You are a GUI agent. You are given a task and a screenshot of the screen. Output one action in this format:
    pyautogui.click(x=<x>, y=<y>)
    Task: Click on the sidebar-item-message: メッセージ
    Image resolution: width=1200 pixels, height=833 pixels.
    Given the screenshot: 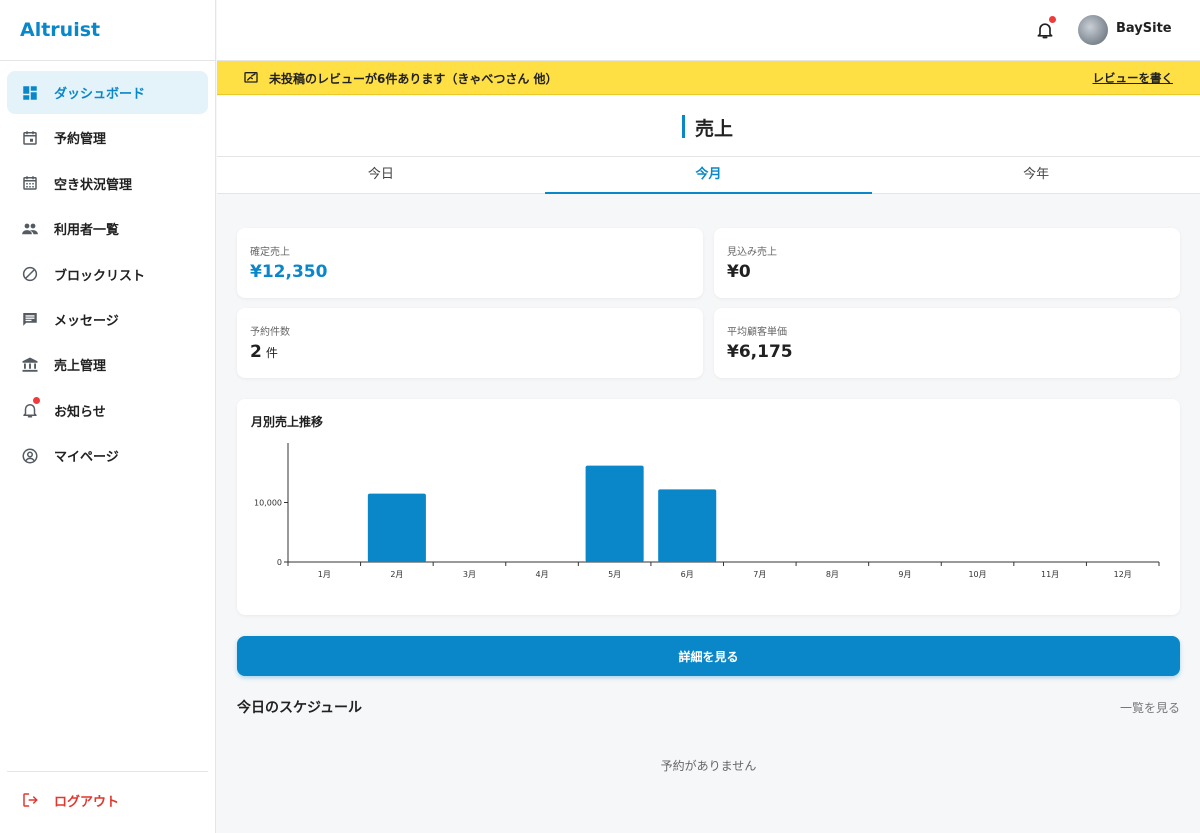 What is the action you would take?
    pyautogui.click(x=107, y=319)
    